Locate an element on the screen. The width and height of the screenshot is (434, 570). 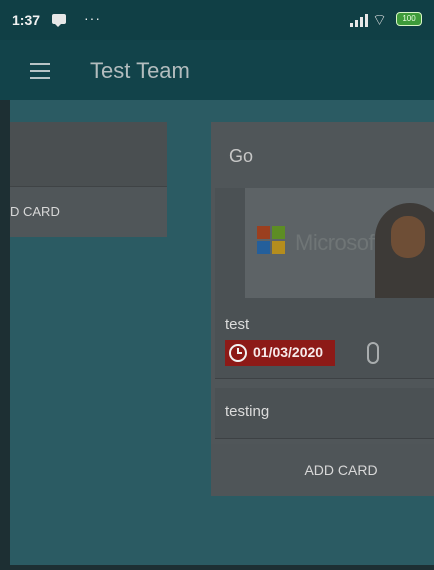
left-column: D CARD is located at coordinates (88, 179).